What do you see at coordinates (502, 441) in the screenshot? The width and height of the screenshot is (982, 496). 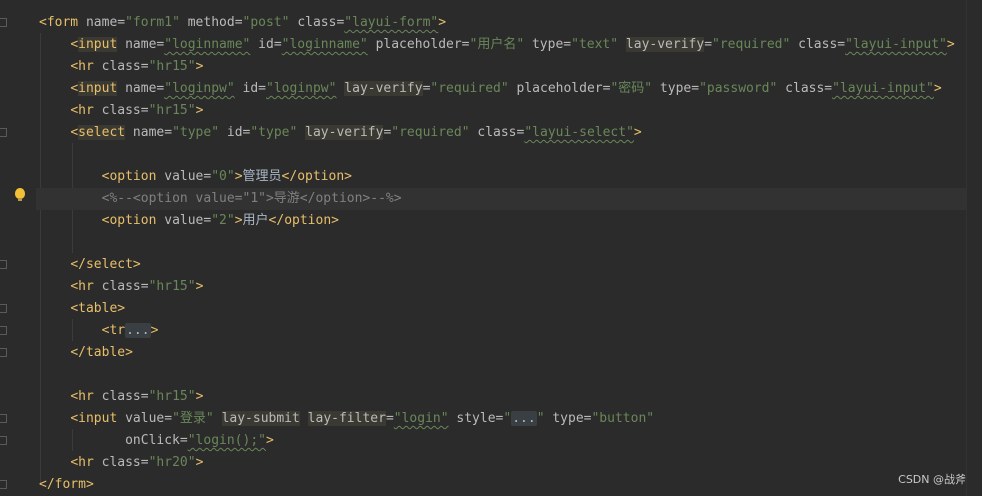 I see `code-line: onClick="login();">` at bounding box center [502, 441].